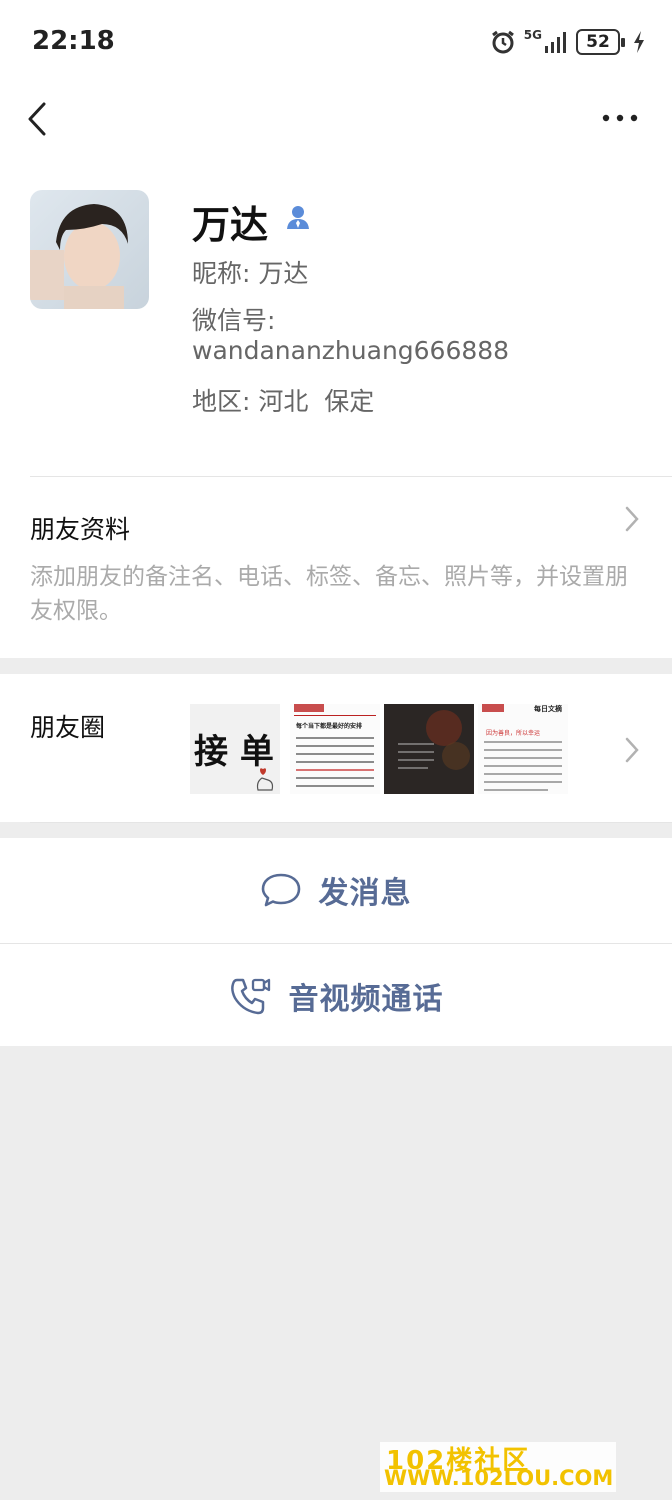 This screenshot has height=1500, width=672. I want to click on region-label: 地区:, so click(221, 401).